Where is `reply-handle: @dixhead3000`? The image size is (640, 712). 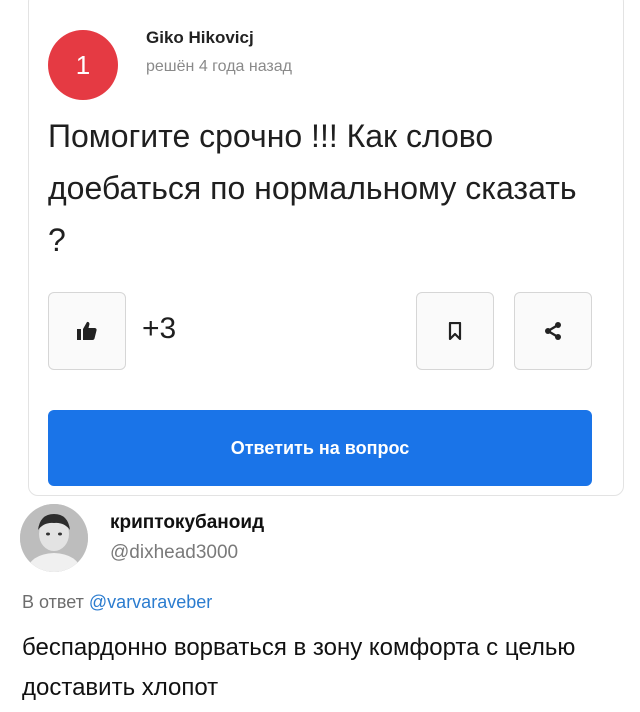
reply-handle: @dixhead3000 is located at coordinates (174, 553).